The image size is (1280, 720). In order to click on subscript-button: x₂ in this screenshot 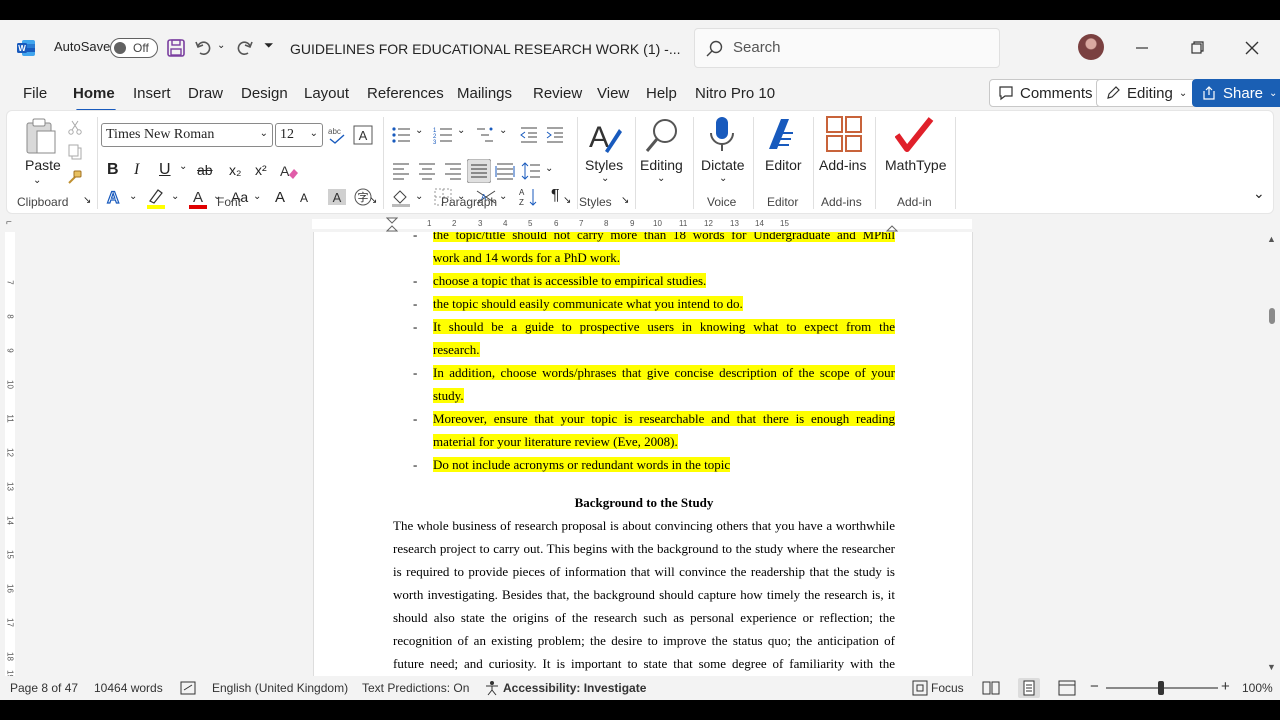, I will do `click(235, 170)`.